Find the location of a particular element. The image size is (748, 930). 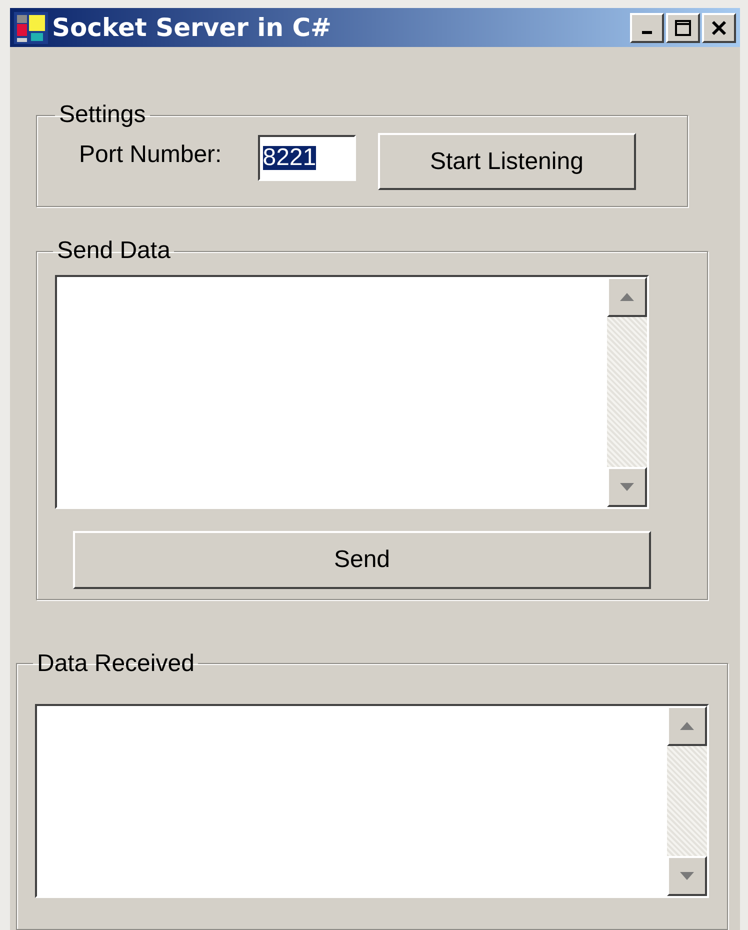

close-icon is located at coordinates (719, 28).